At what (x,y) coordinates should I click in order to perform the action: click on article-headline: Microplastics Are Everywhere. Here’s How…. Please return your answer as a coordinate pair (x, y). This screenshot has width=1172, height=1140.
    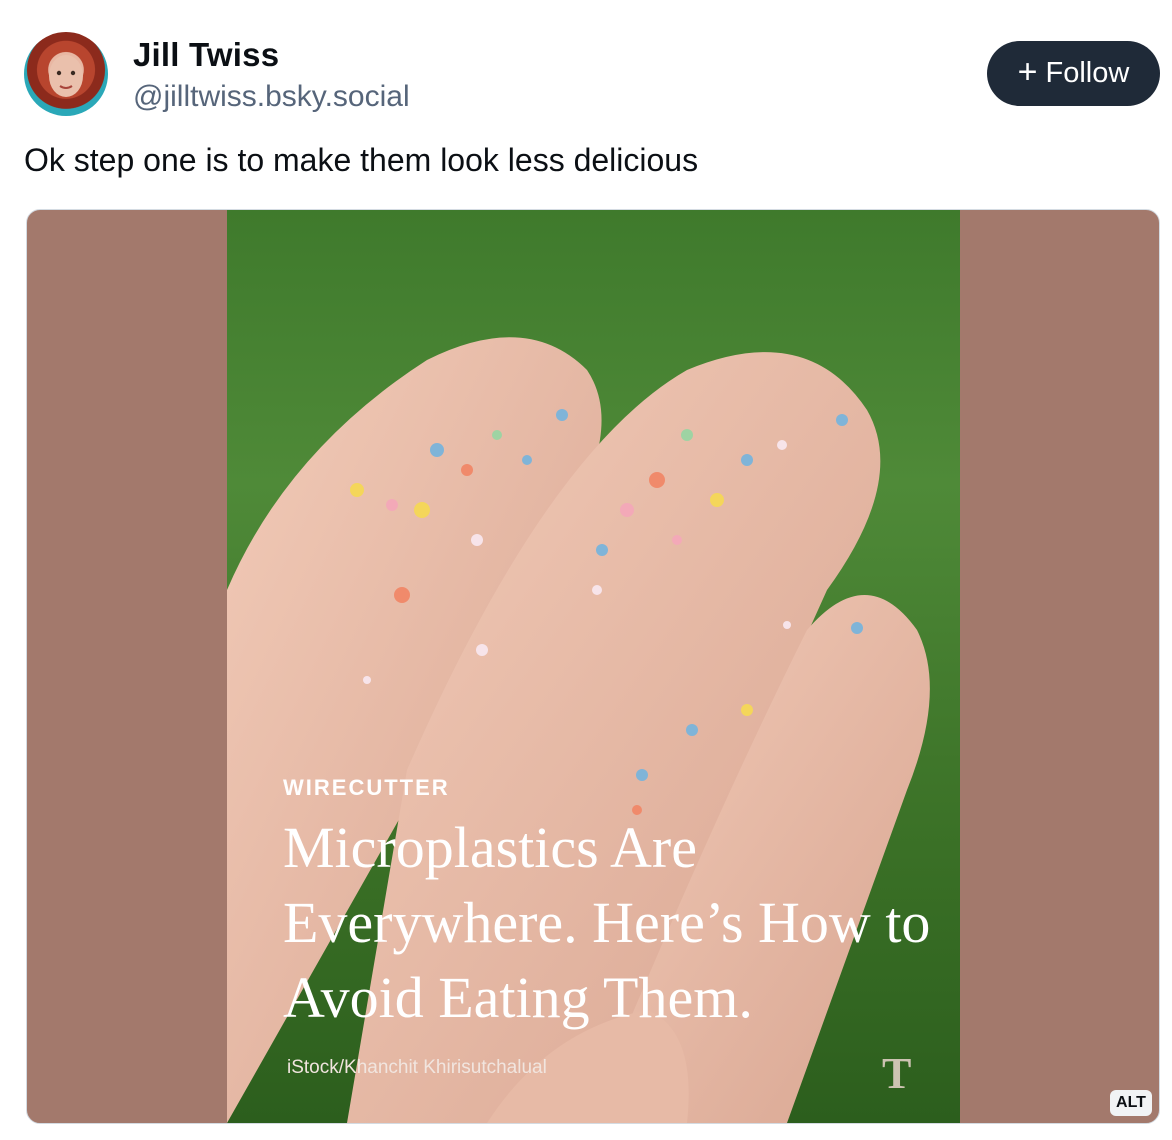
    Looking at the image, I should click on (607, 922).